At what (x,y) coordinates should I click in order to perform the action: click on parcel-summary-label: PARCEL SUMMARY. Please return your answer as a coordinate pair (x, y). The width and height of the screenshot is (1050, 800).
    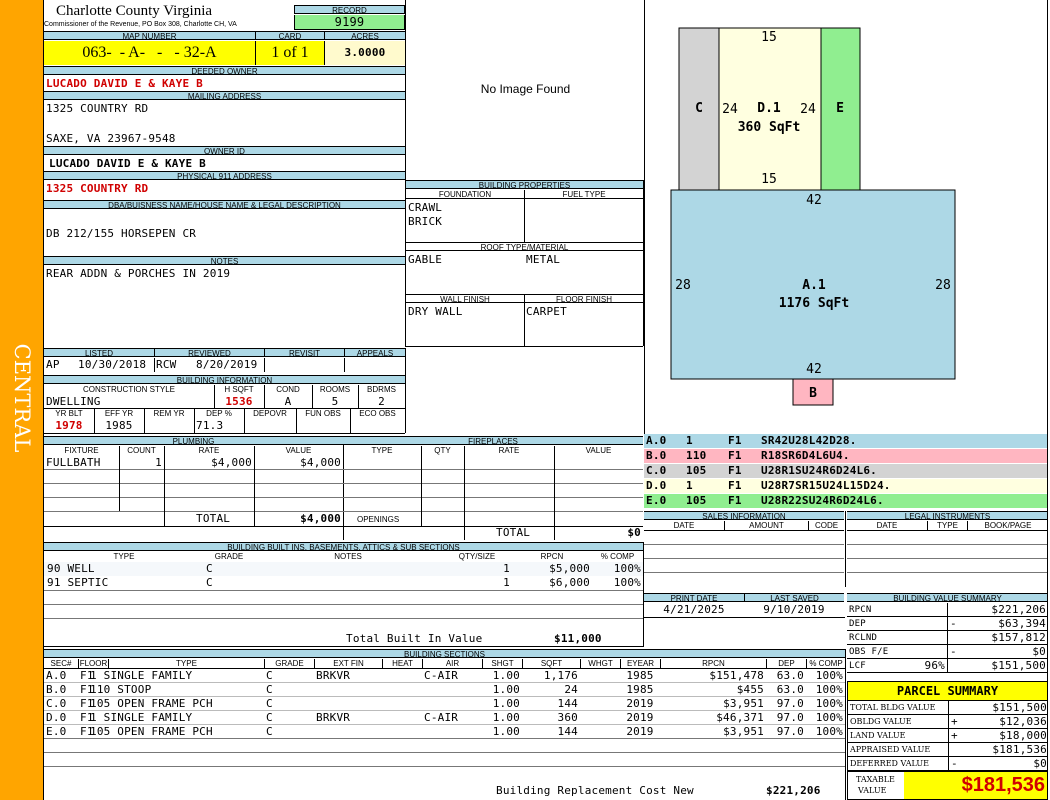
    Looking at the image, I should click on (947, 691).